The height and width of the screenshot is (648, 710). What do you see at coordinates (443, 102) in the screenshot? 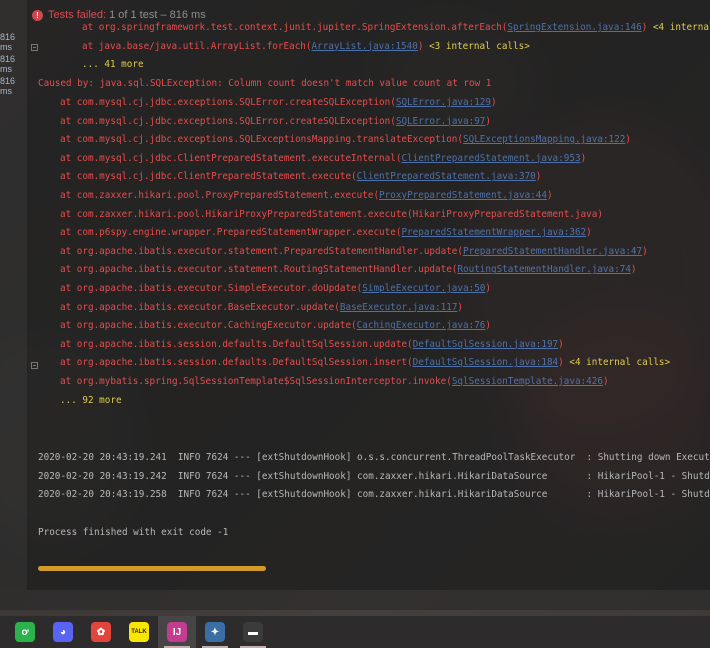
I see `source-link: SQLError.java:129` at bounding box center [443, 102].